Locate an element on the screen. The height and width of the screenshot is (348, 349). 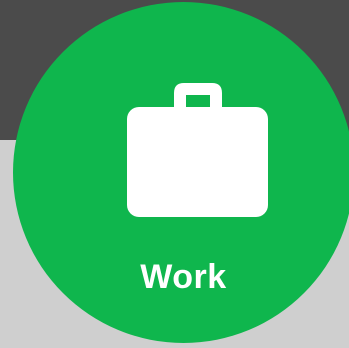
work-label: Work is located at coordinates (183, 277).